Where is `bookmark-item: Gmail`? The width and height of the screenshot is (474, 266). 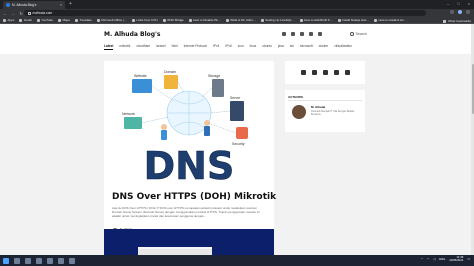 bookmark-item: Gmail is located at coordinates (25, 20).